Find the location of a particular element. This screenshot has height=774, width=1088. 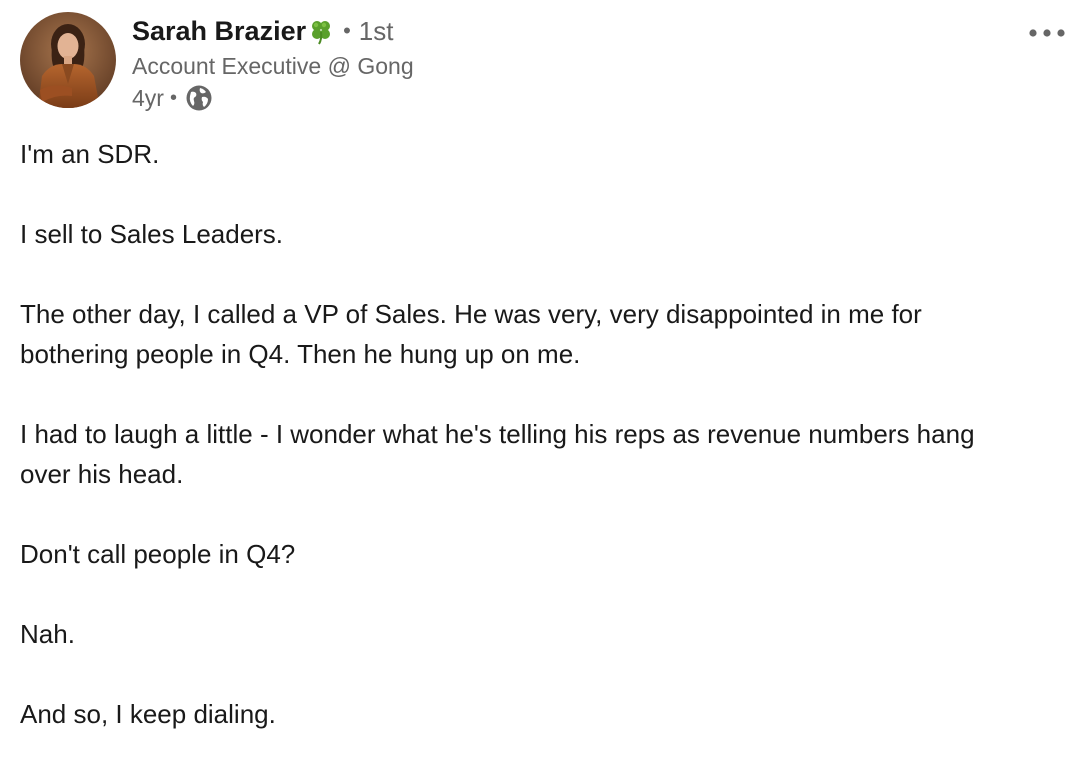

more-options-button is located at coordinates (1047, 33).